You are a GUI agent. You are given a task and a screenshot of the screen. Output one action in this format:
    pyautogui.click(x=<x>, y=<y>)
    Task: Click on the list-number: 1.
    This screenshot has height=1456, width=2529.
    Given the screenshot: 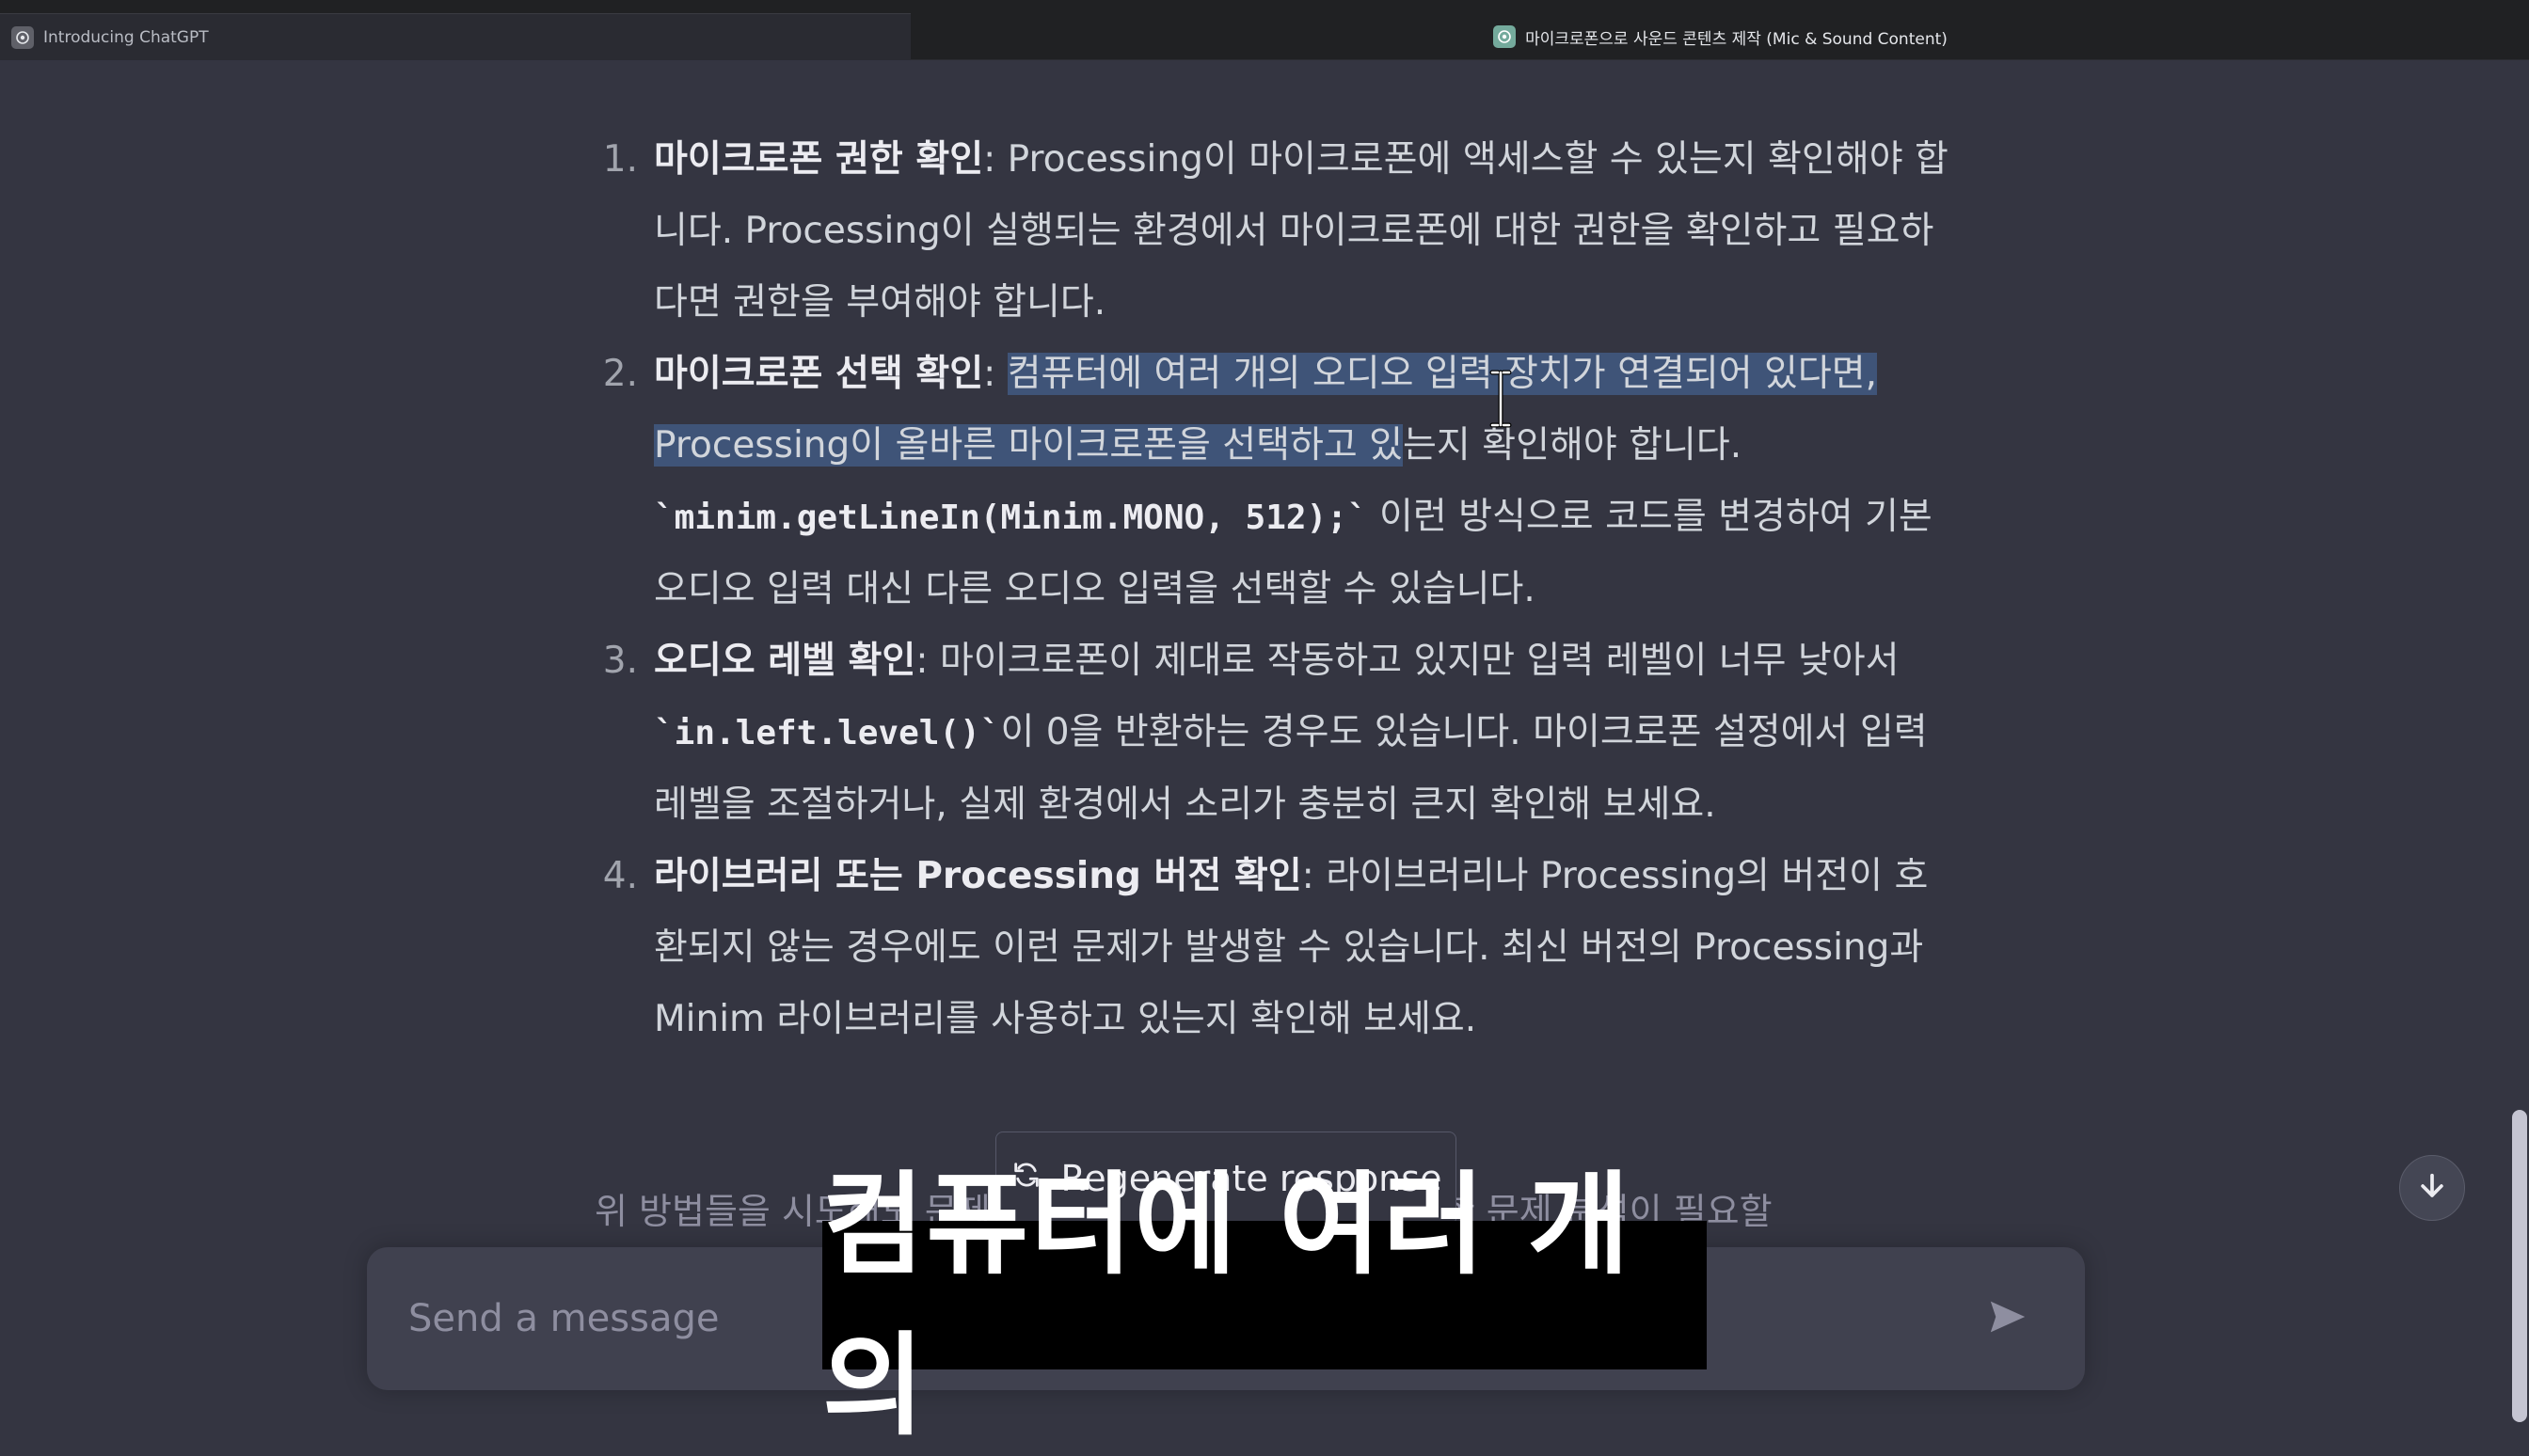 What is the action you would take?
    pyautogui.click(x=620, y=159)
    